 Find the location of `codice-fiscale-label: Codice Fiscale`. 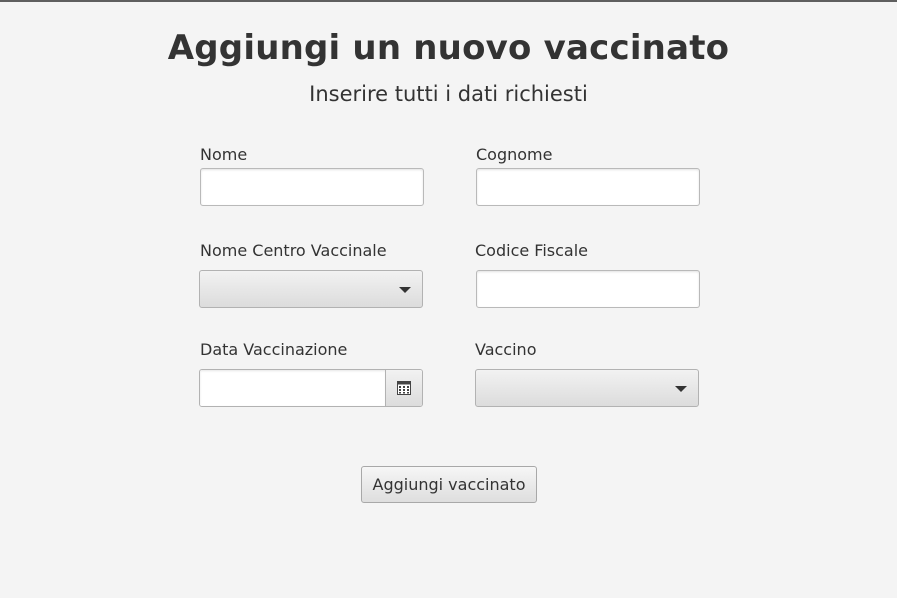

codice-fiscale-label: Codice Fiscale is located at coordinates (531, 250).